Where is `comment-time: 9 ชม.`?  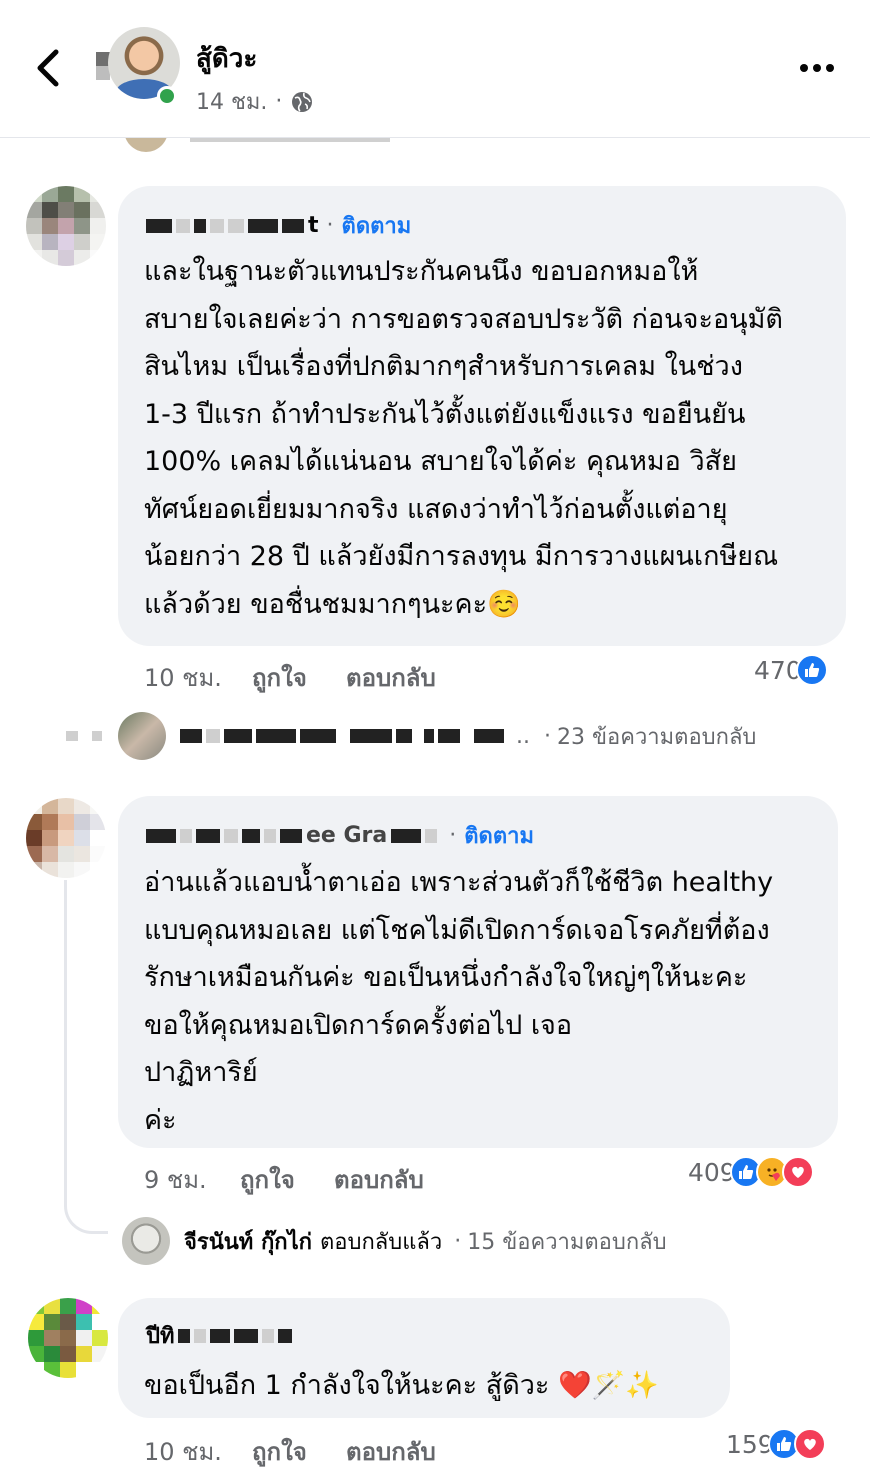
comment-time: 9 ชม. is located at coordinates (192, 1179).